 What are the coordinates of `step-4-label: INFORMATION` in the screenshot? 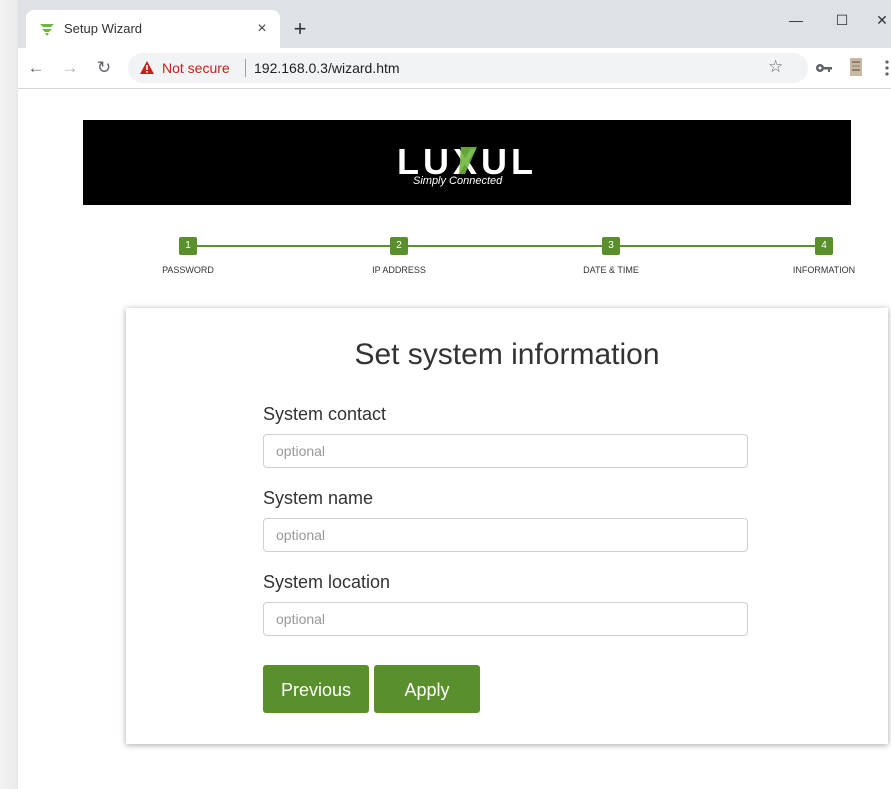 It's located at (824, 270).